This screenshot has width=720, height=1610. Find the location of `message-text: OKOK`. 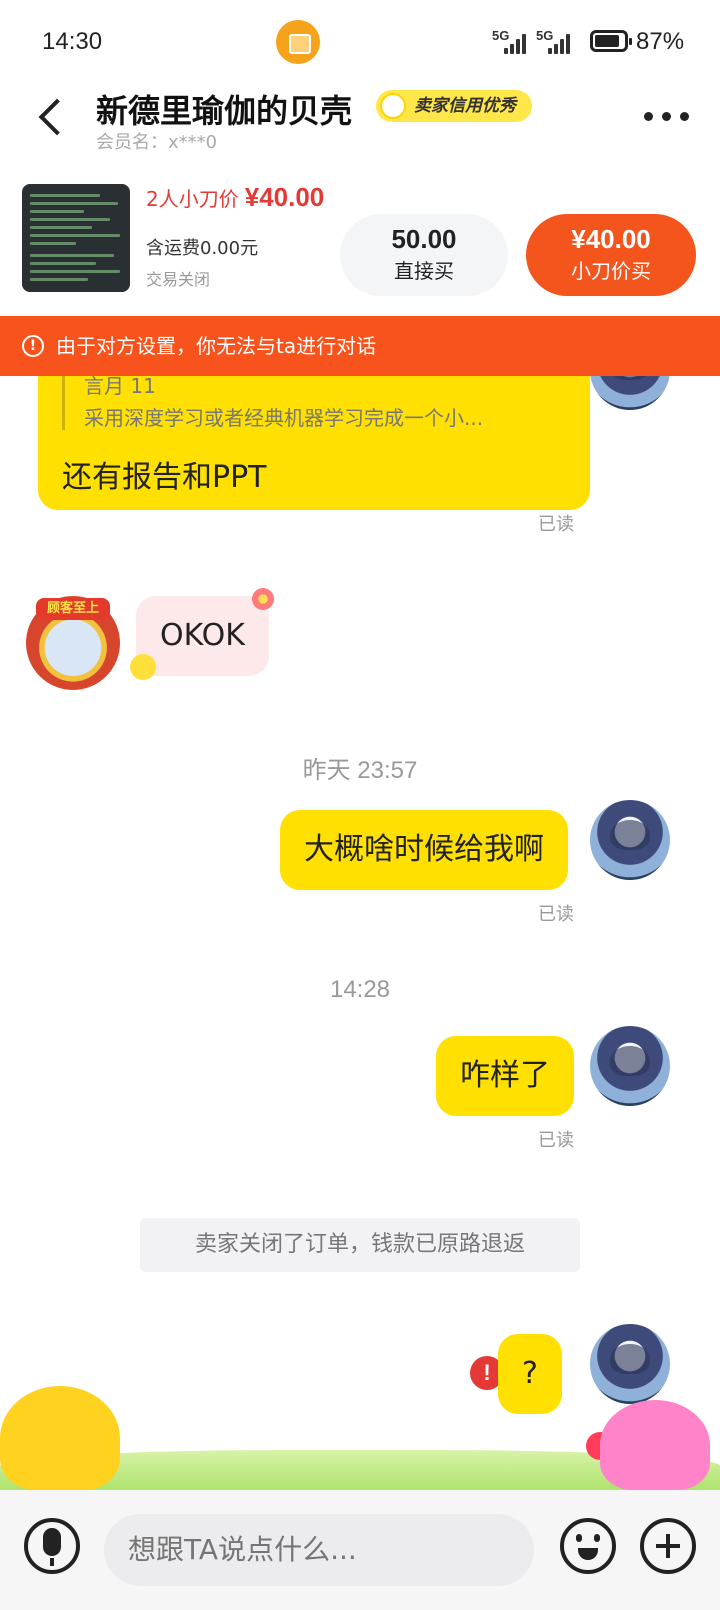

message-text: OKOK is located at coordinates (202, 635).